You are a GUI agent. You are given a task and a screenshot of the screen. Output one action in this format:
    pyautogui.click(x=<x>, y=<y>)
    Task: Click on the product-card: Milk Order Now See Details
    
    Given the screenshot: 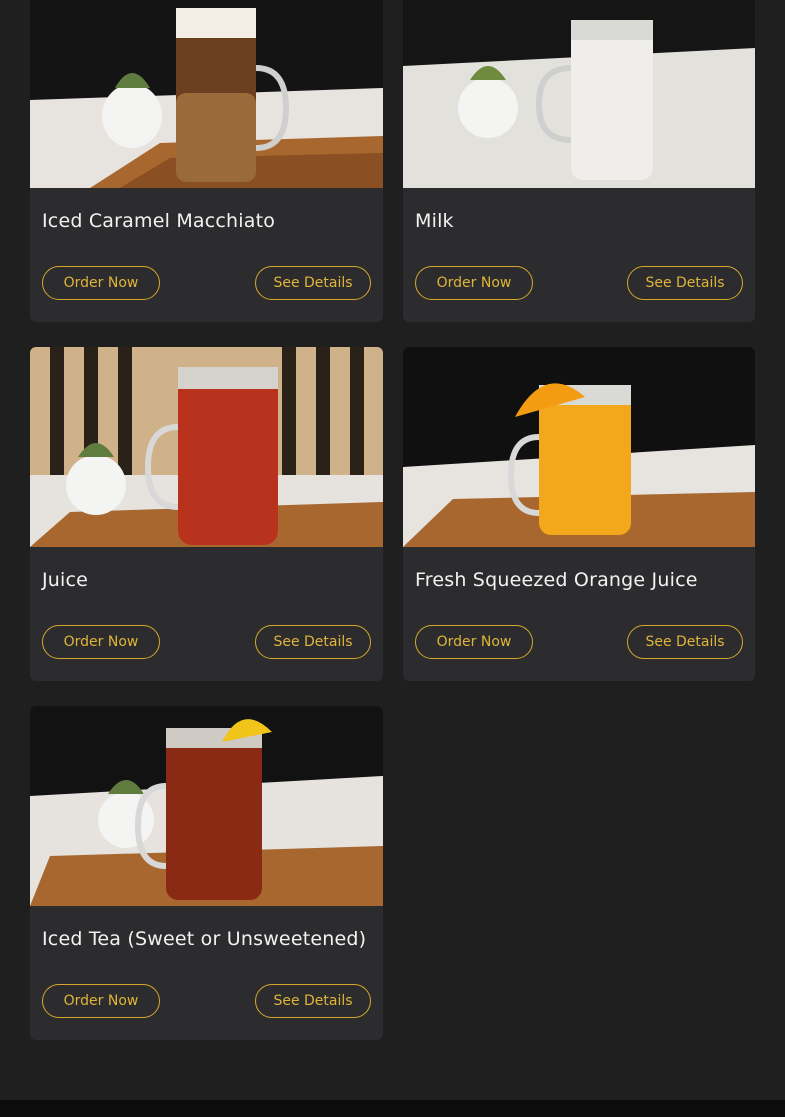 What is the action you would take?
    pyautogui.click(x=579, y=161)
    